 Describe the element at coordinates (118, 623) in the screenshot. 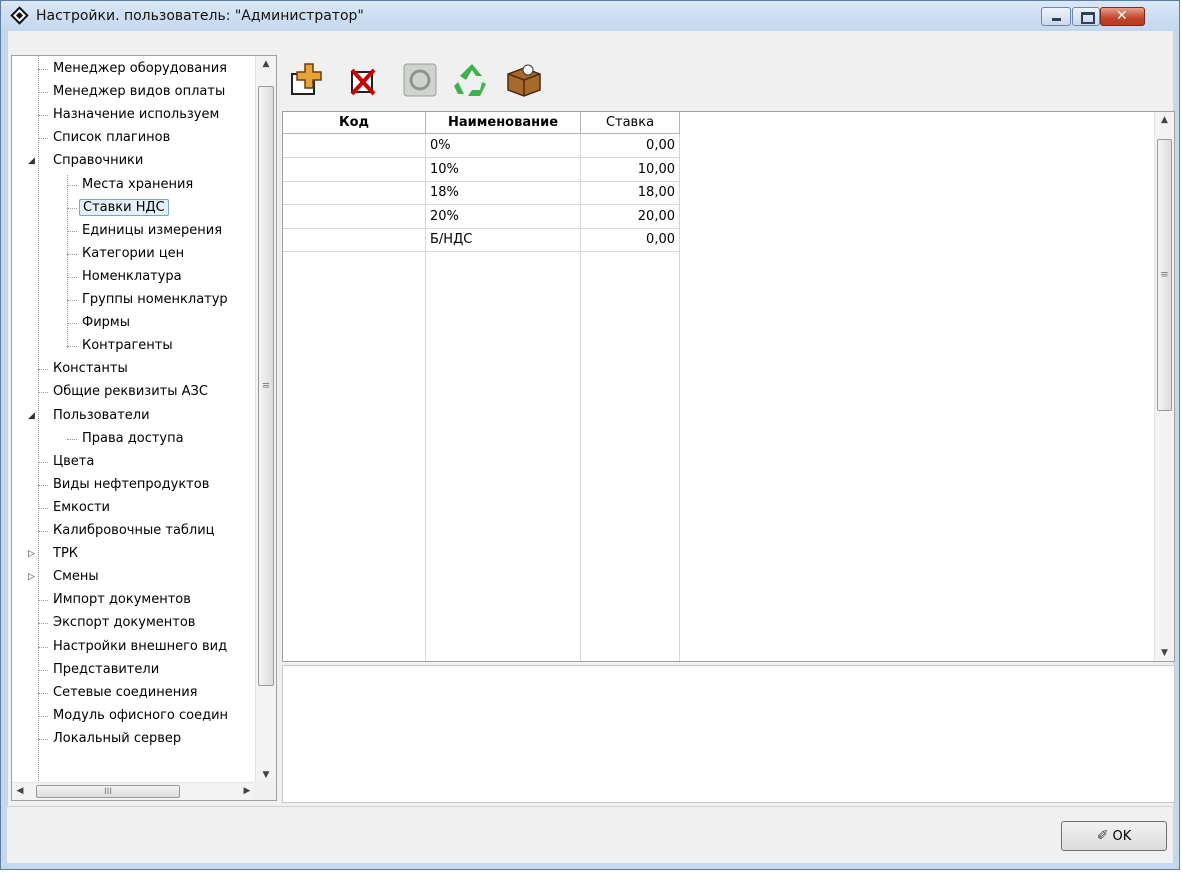

I see `tree-item: Экспорт документов` at that location.